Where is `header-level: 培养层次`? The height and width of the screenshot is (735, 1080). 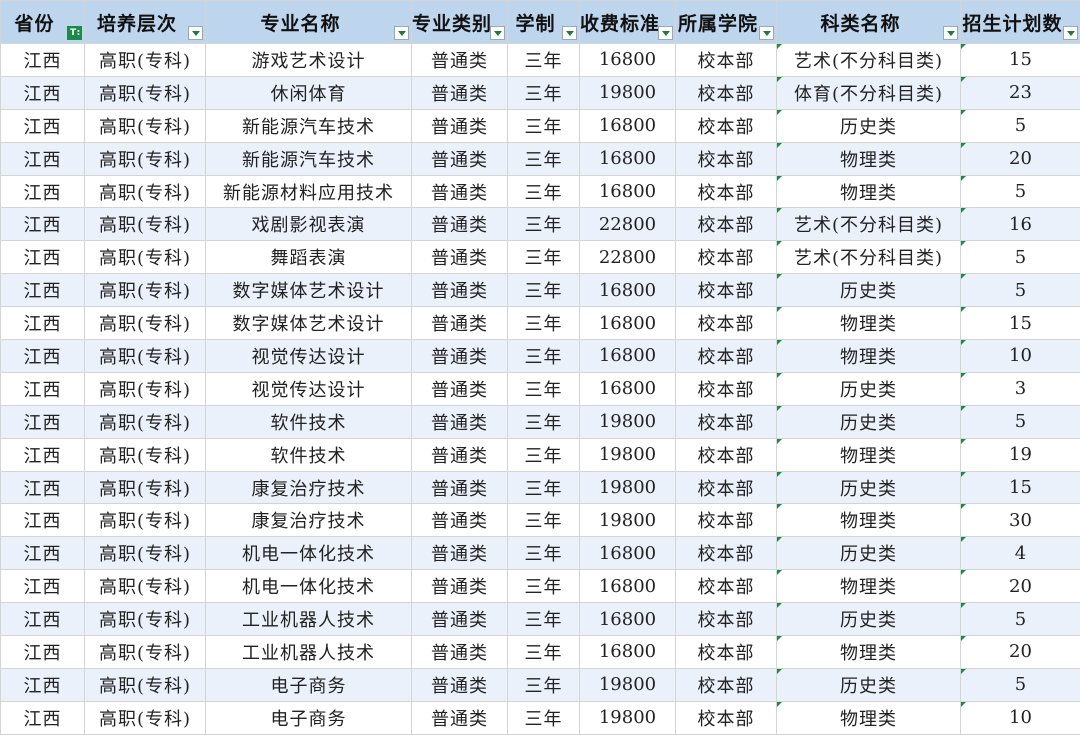 header-level: 培养层次 is located at coordinates (145, 22).